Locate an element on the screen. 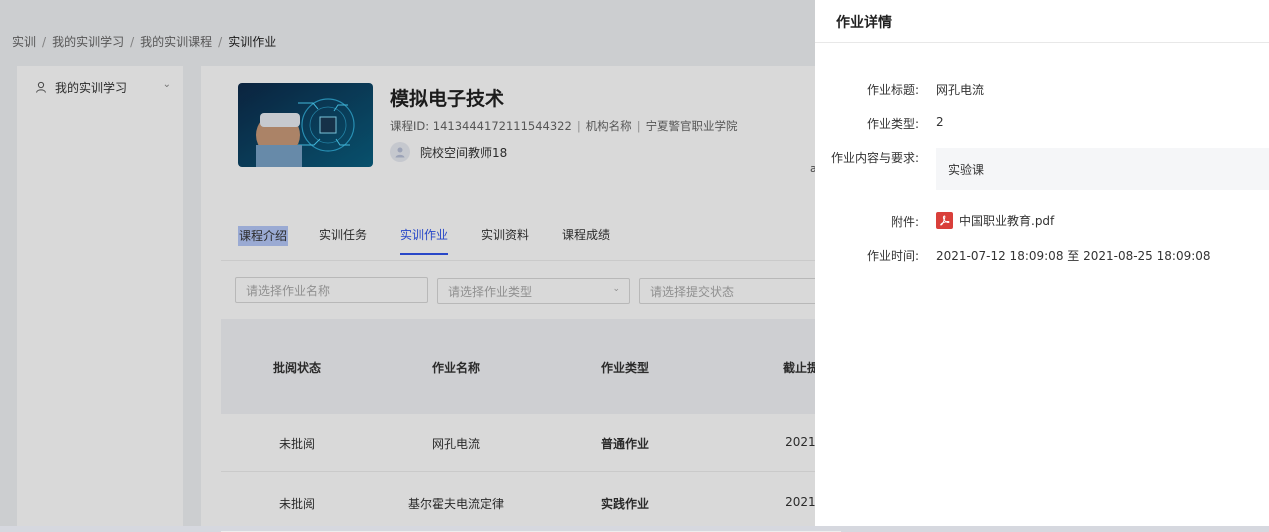  homework-type-value: 2 is located at coordinates (940, 122).